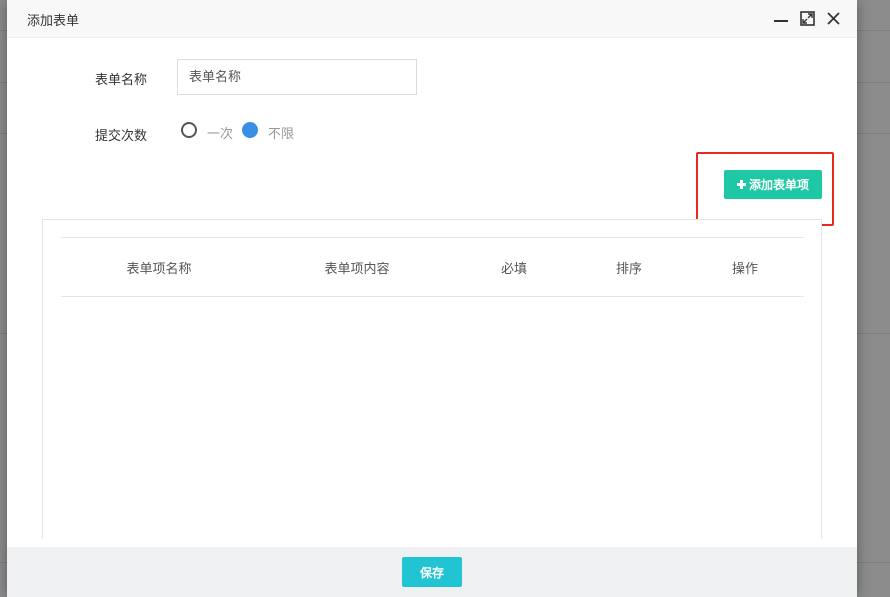 The height and width of the screenshot is (597, 890). I want to click on column-header-required: 必填, so click(514, 269).